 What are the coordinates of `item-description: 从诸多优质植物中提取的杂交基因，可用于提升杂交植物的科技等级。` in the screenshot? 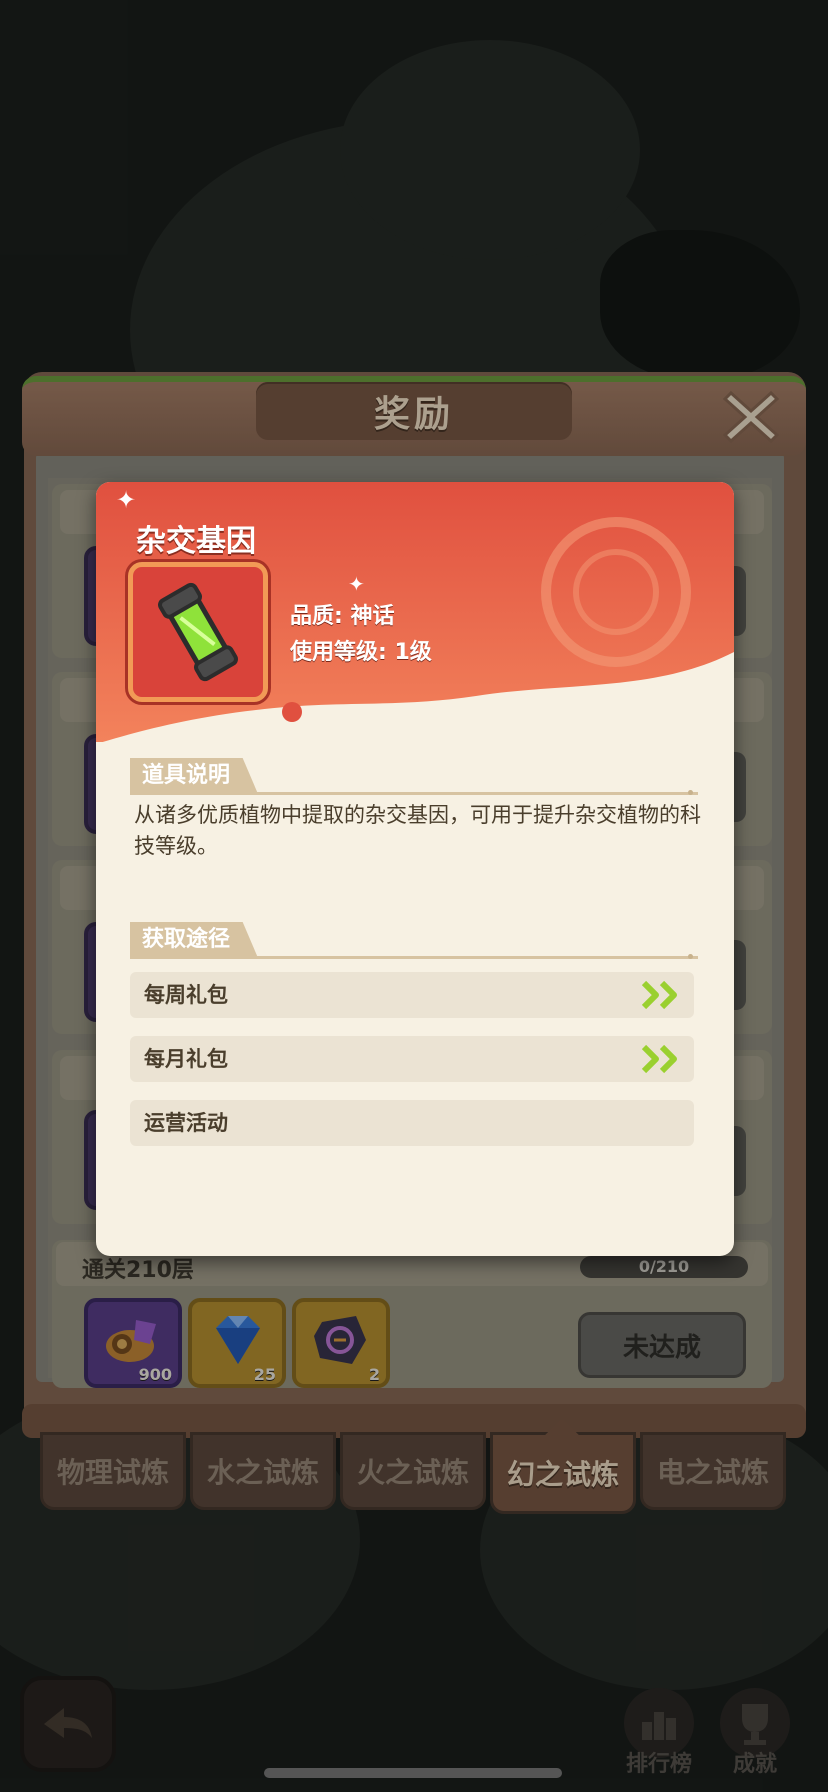 It's located at (417, 830).